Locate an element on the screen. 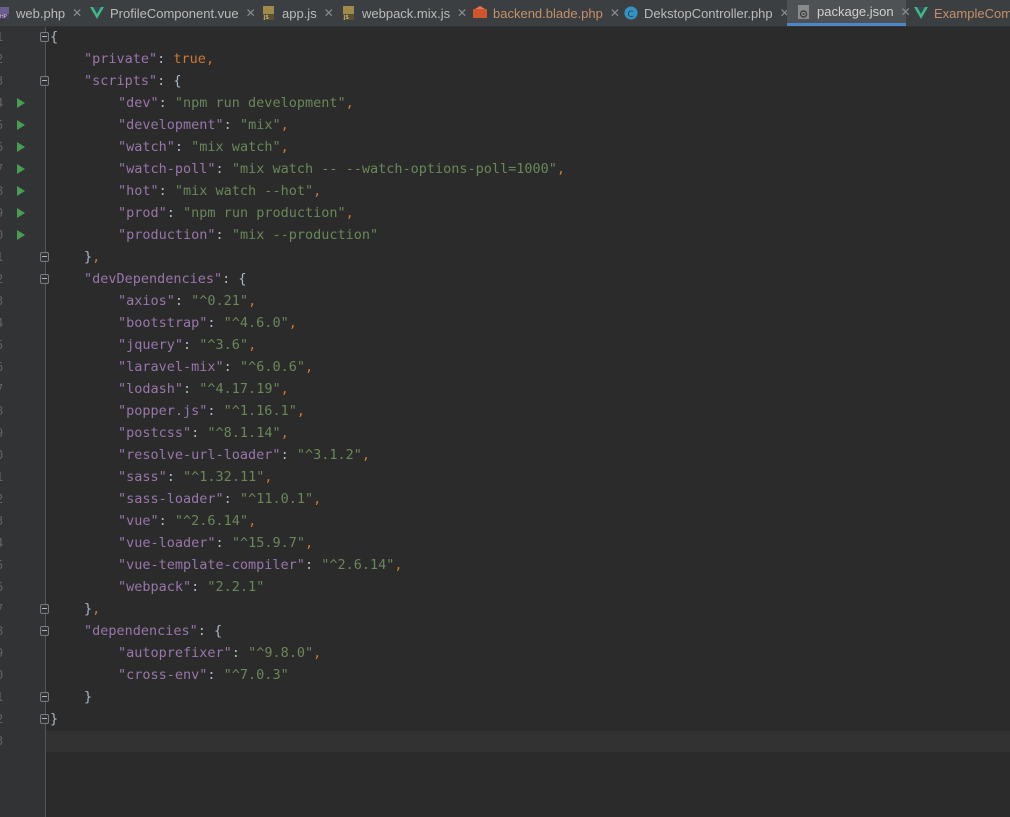 The image size is (1010, 817). json-file-icon is located at coordinates (804, 11).